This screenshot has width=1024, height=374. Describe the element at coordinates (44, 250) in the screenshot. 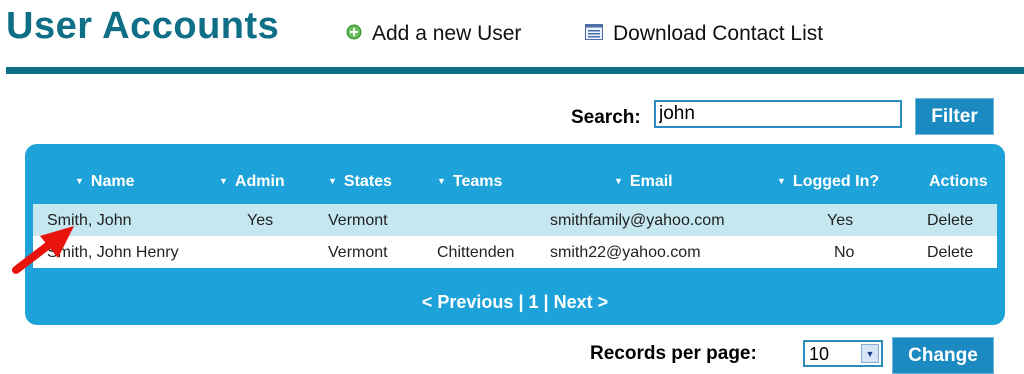

I see `red-arrow-icon` at that location.